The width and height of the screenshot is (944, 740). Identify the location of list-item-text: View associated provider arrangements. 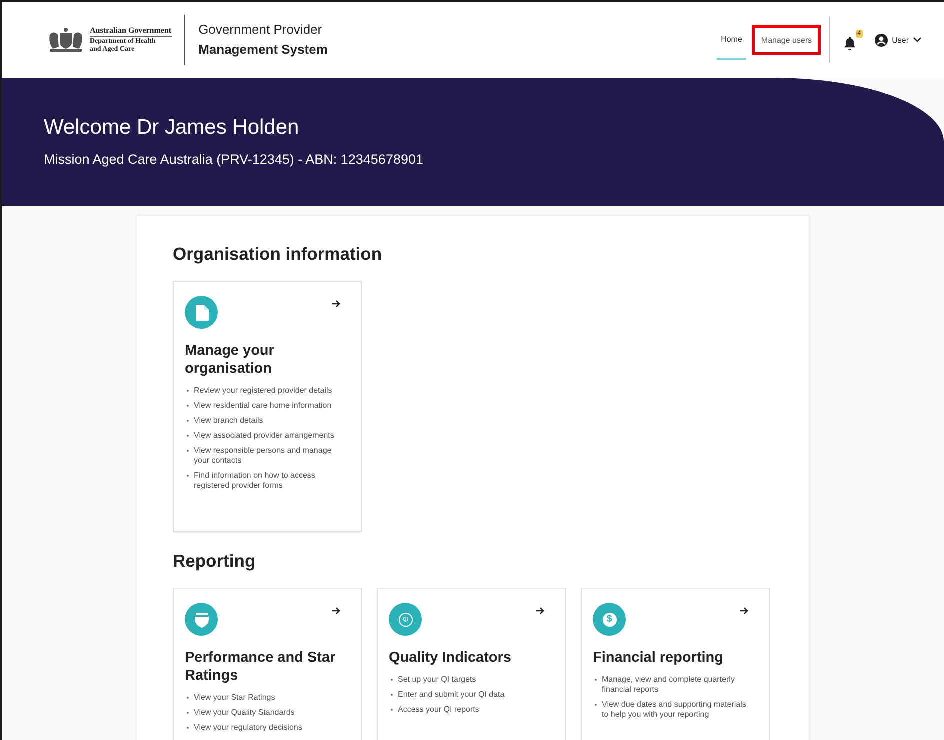
(264, 436).